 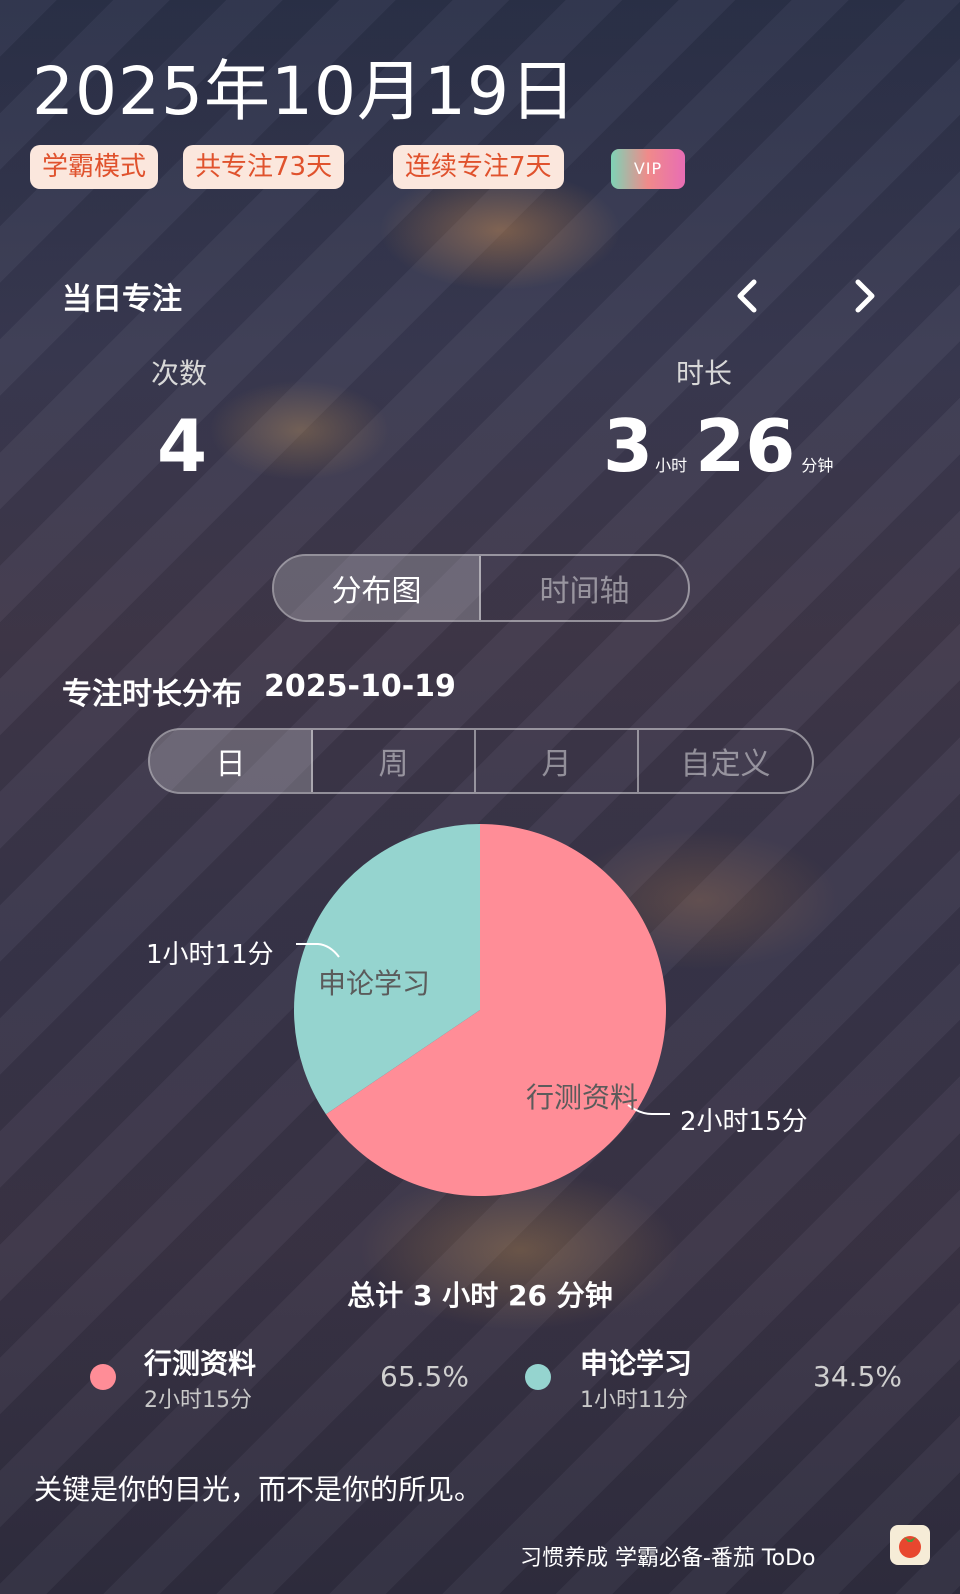 What do you see at coordinates (584, 588) in the screenshot?
I see `tab-timeline: 时间轴` at bounding box center [584, 588].